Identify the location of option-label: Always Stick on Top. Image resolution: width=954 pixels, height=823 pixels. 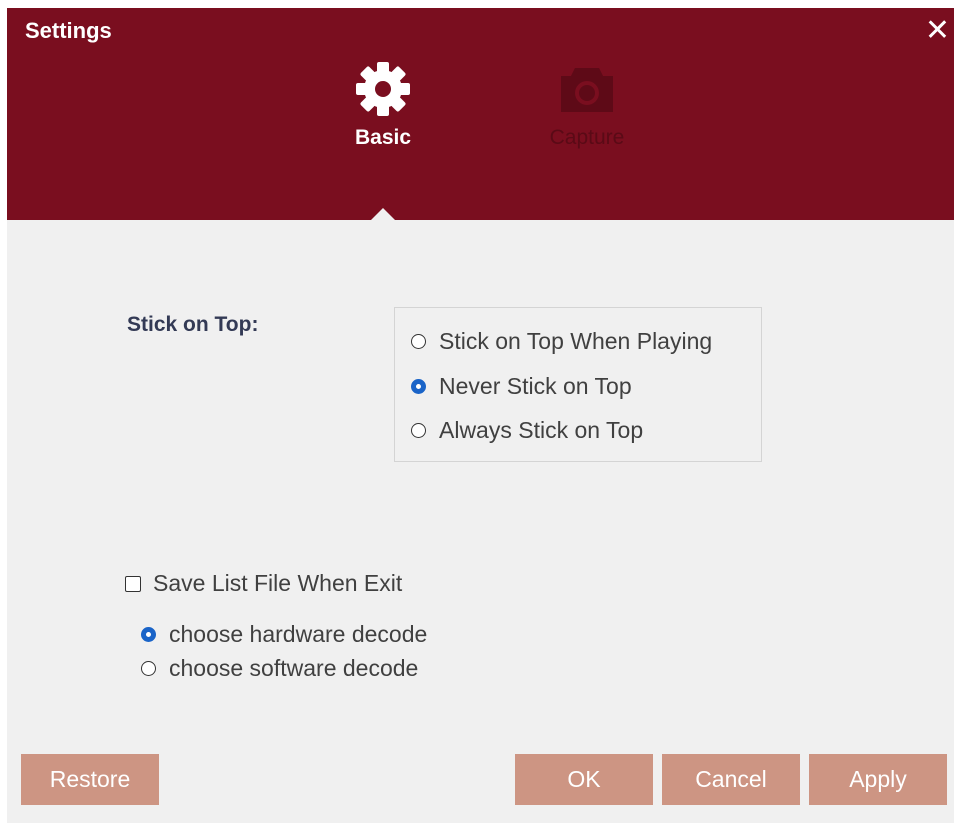
(541, 430).